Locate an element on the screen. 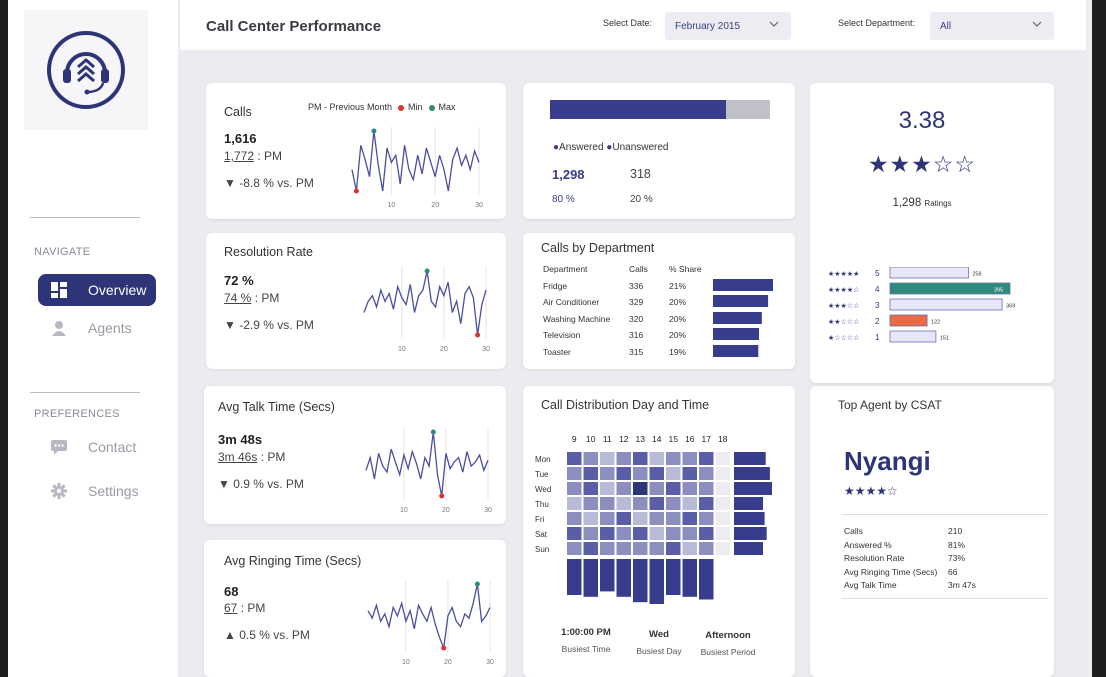 Image resolution: width=1106 pixels, height=677 pixels. date-select: February 2015 is located at coordinates (728, 26).